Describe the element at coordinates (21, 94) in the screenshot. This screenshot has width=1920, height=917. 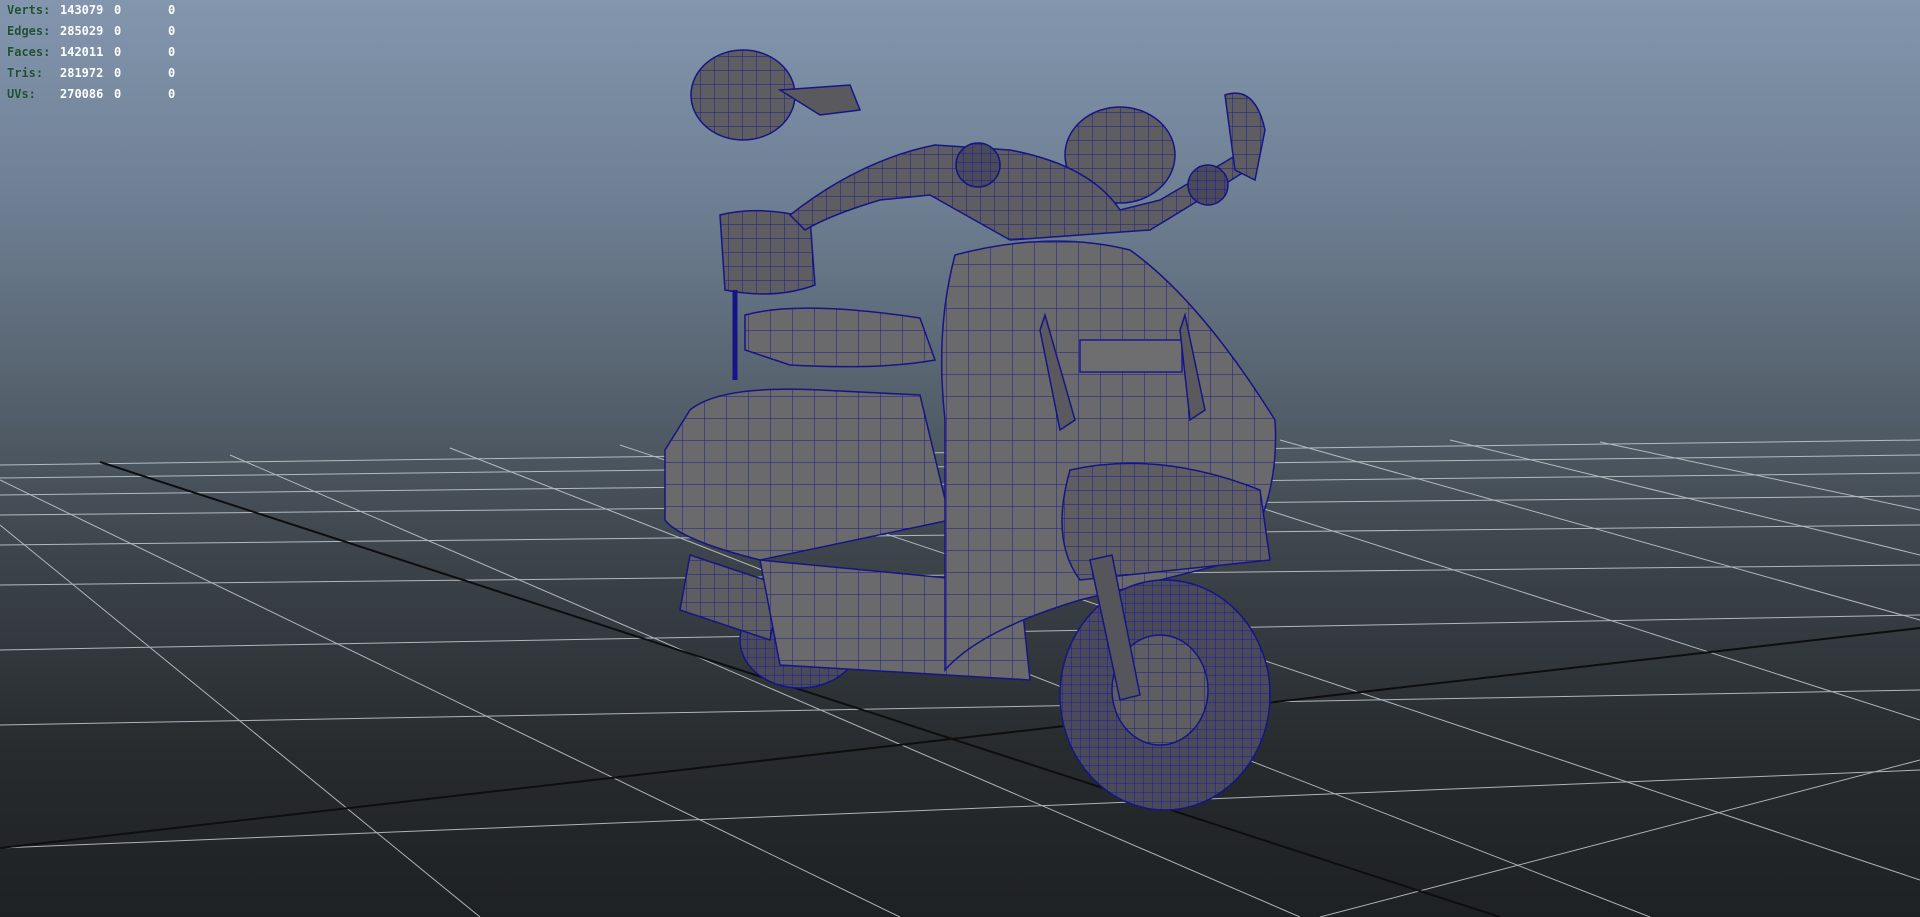
I see `hud-label: UVs:` at that location.